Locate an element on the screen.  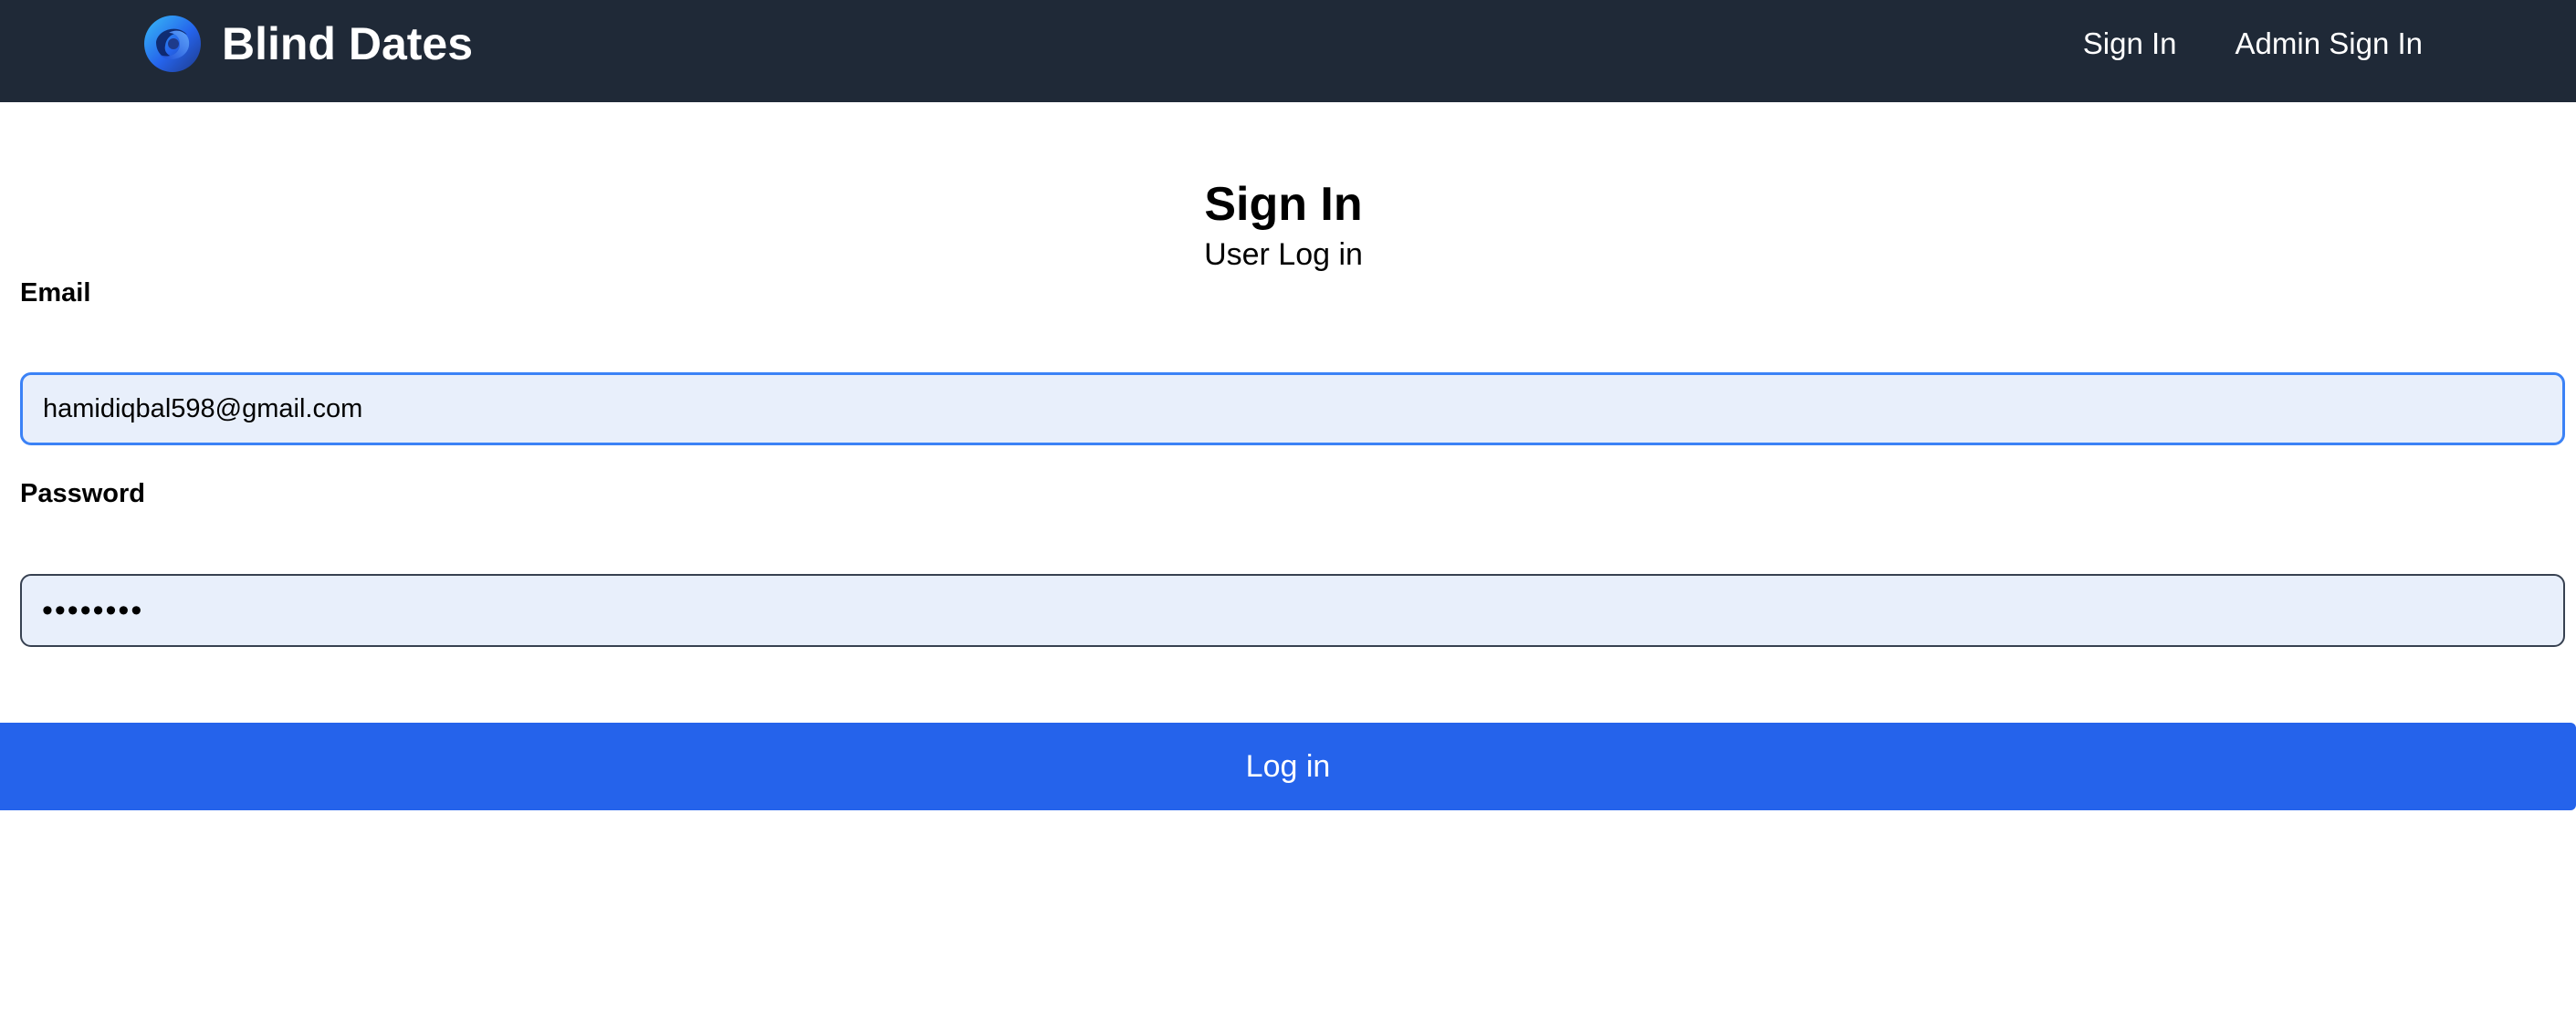
log-in-button: Log in is located at coordinates (1288, 766).